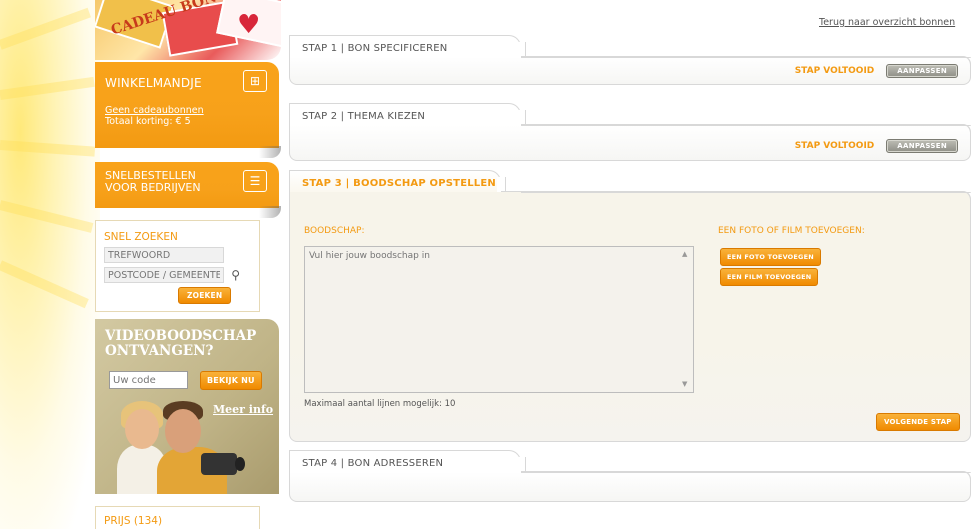  Describe the element at coordinates (141, 237) in the screenshot. I see `quick-search-title: SNEL ZOEKEN` at that location.